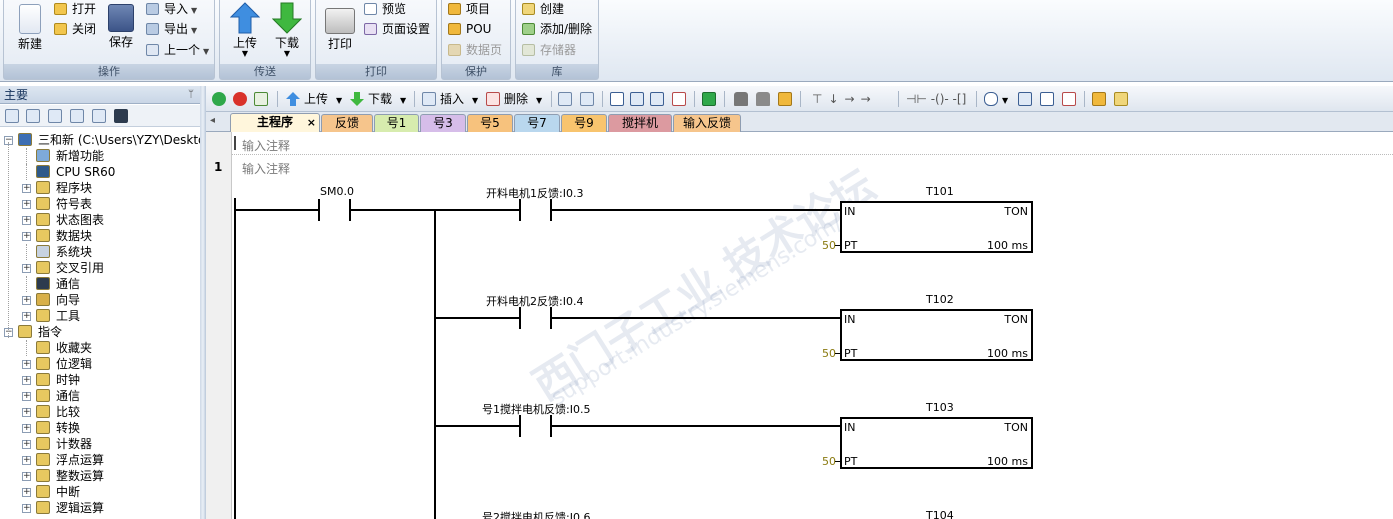  Describe the element at coordinates (429, 99) in the screenshot. I see `insert-icon` at that location.